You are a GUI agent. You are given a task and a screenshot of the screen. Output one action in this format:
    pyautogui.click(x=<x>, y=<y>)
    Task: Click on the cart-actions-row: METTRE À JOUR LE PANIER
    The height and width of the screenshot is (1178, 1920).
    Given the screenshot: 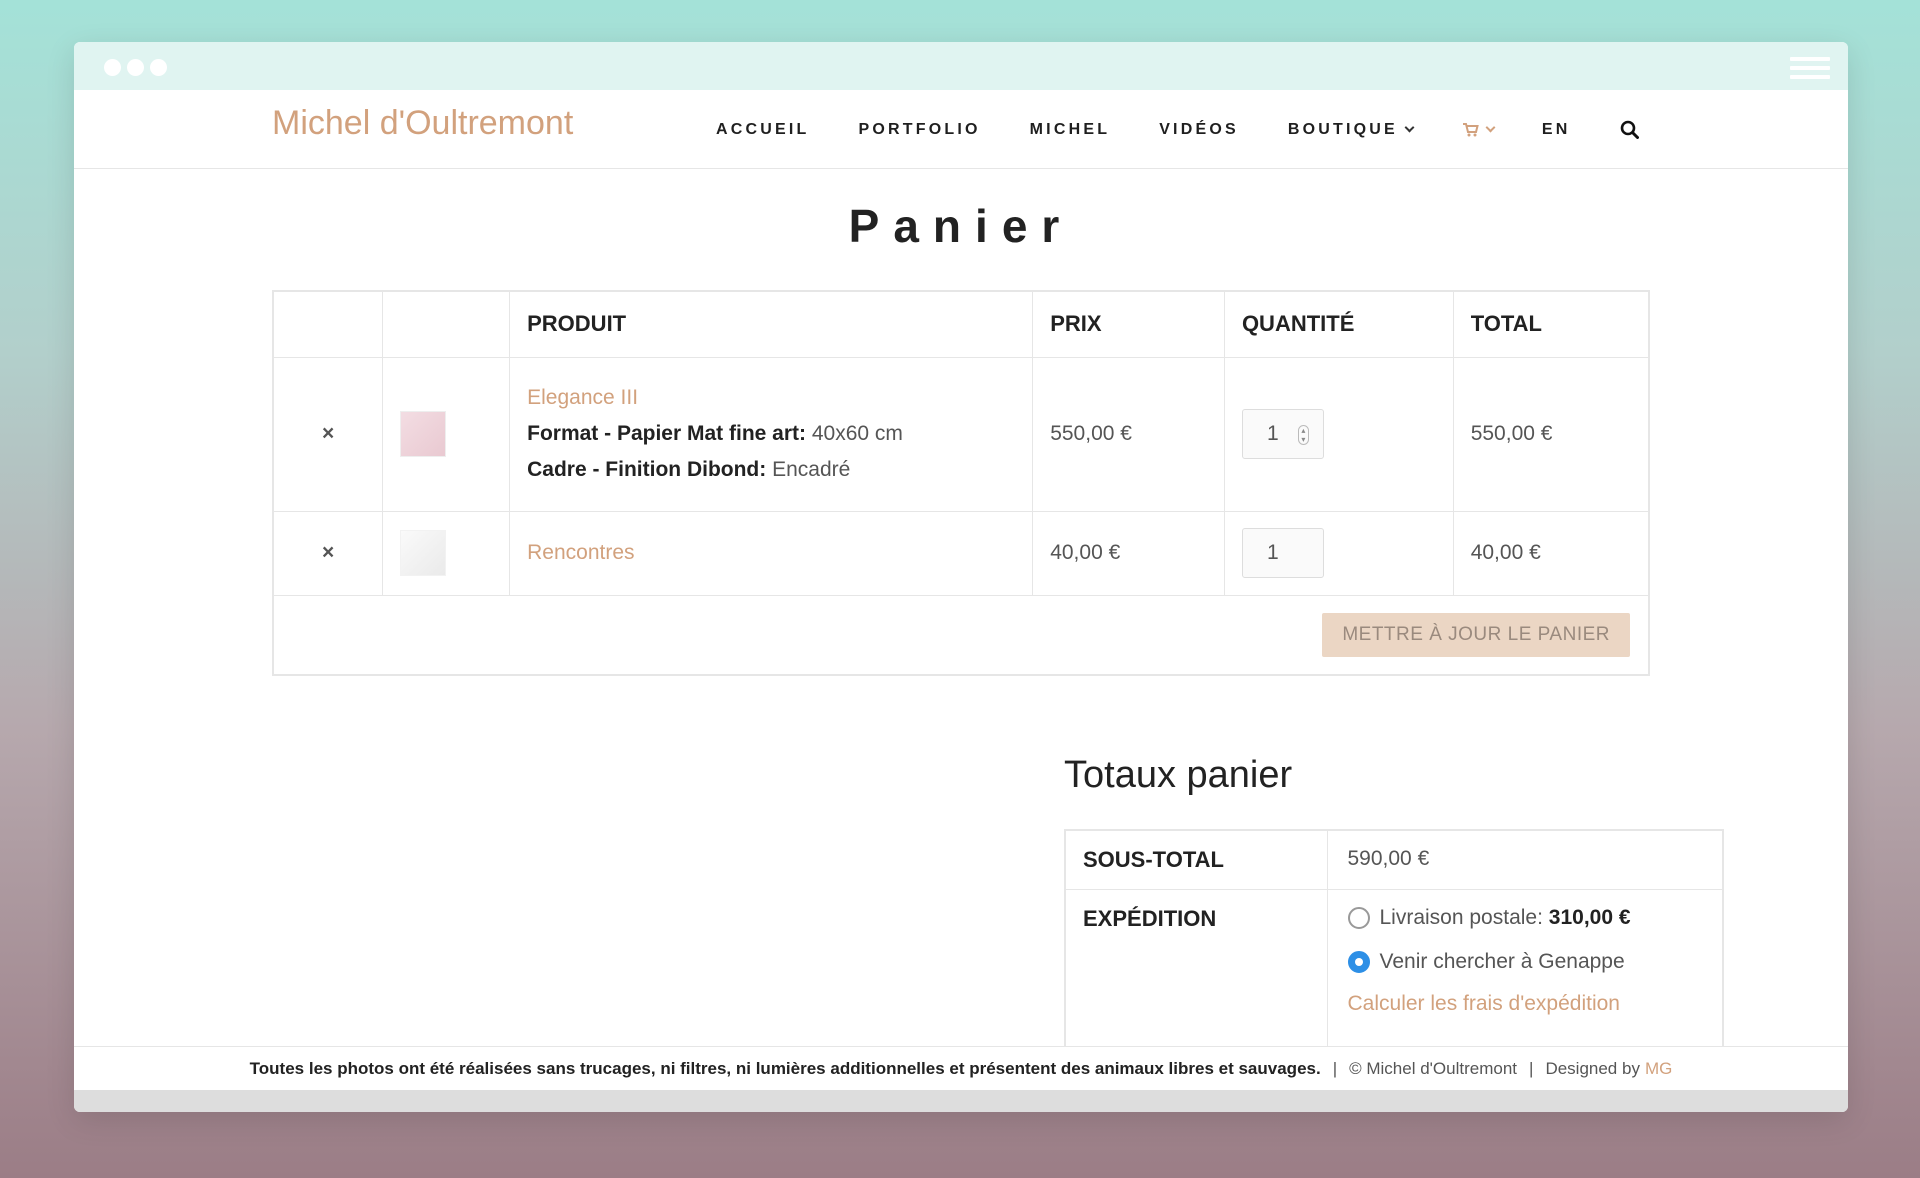 What is the action you would take?
    pyautogui.click(x=961, y=635)
    